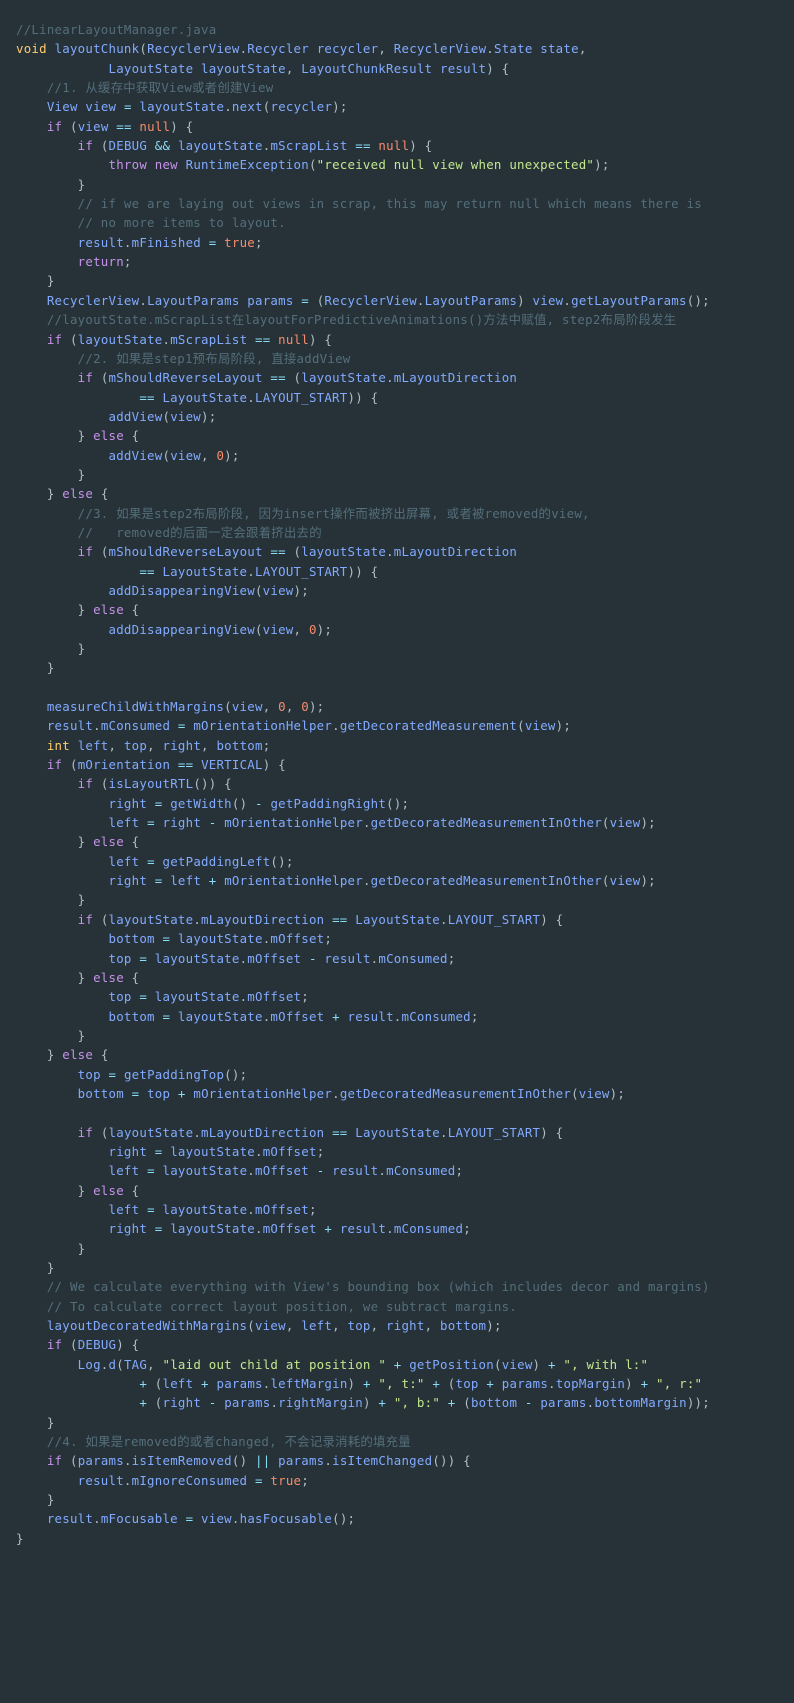 The width and height of the screenshot is (794, 1703). Describe the element at coordinates (216, 1519) in the screenshot. I see `code-token-id: view` at that location.